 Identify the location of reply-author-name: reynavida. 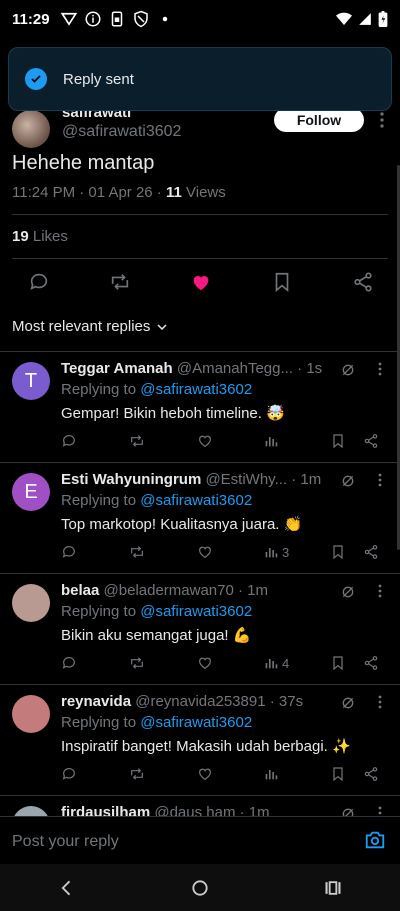
(96, 701).